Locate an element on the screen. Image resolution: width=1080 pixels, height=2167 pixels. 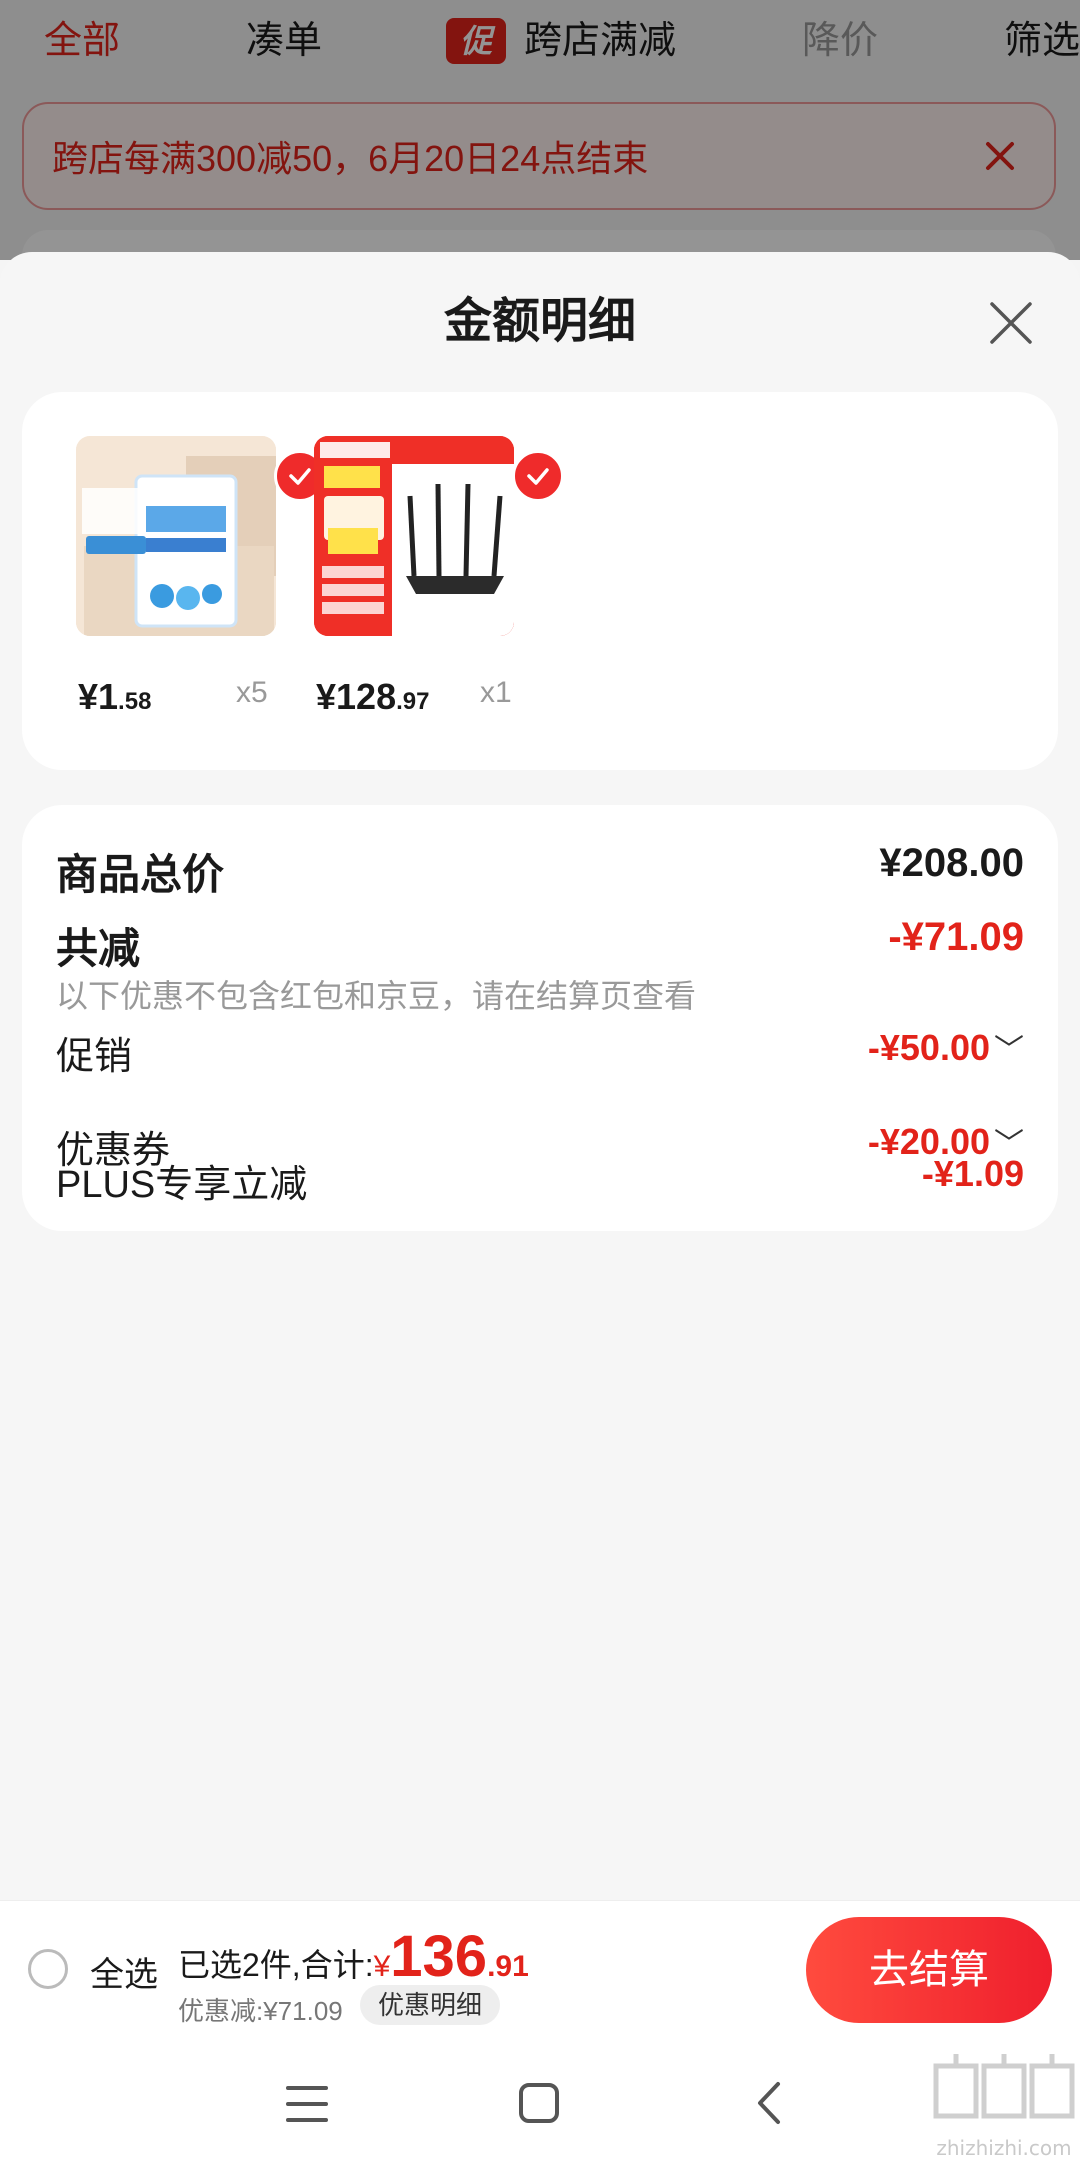
total-integer: 136 is located at coordinates (439, 1956).